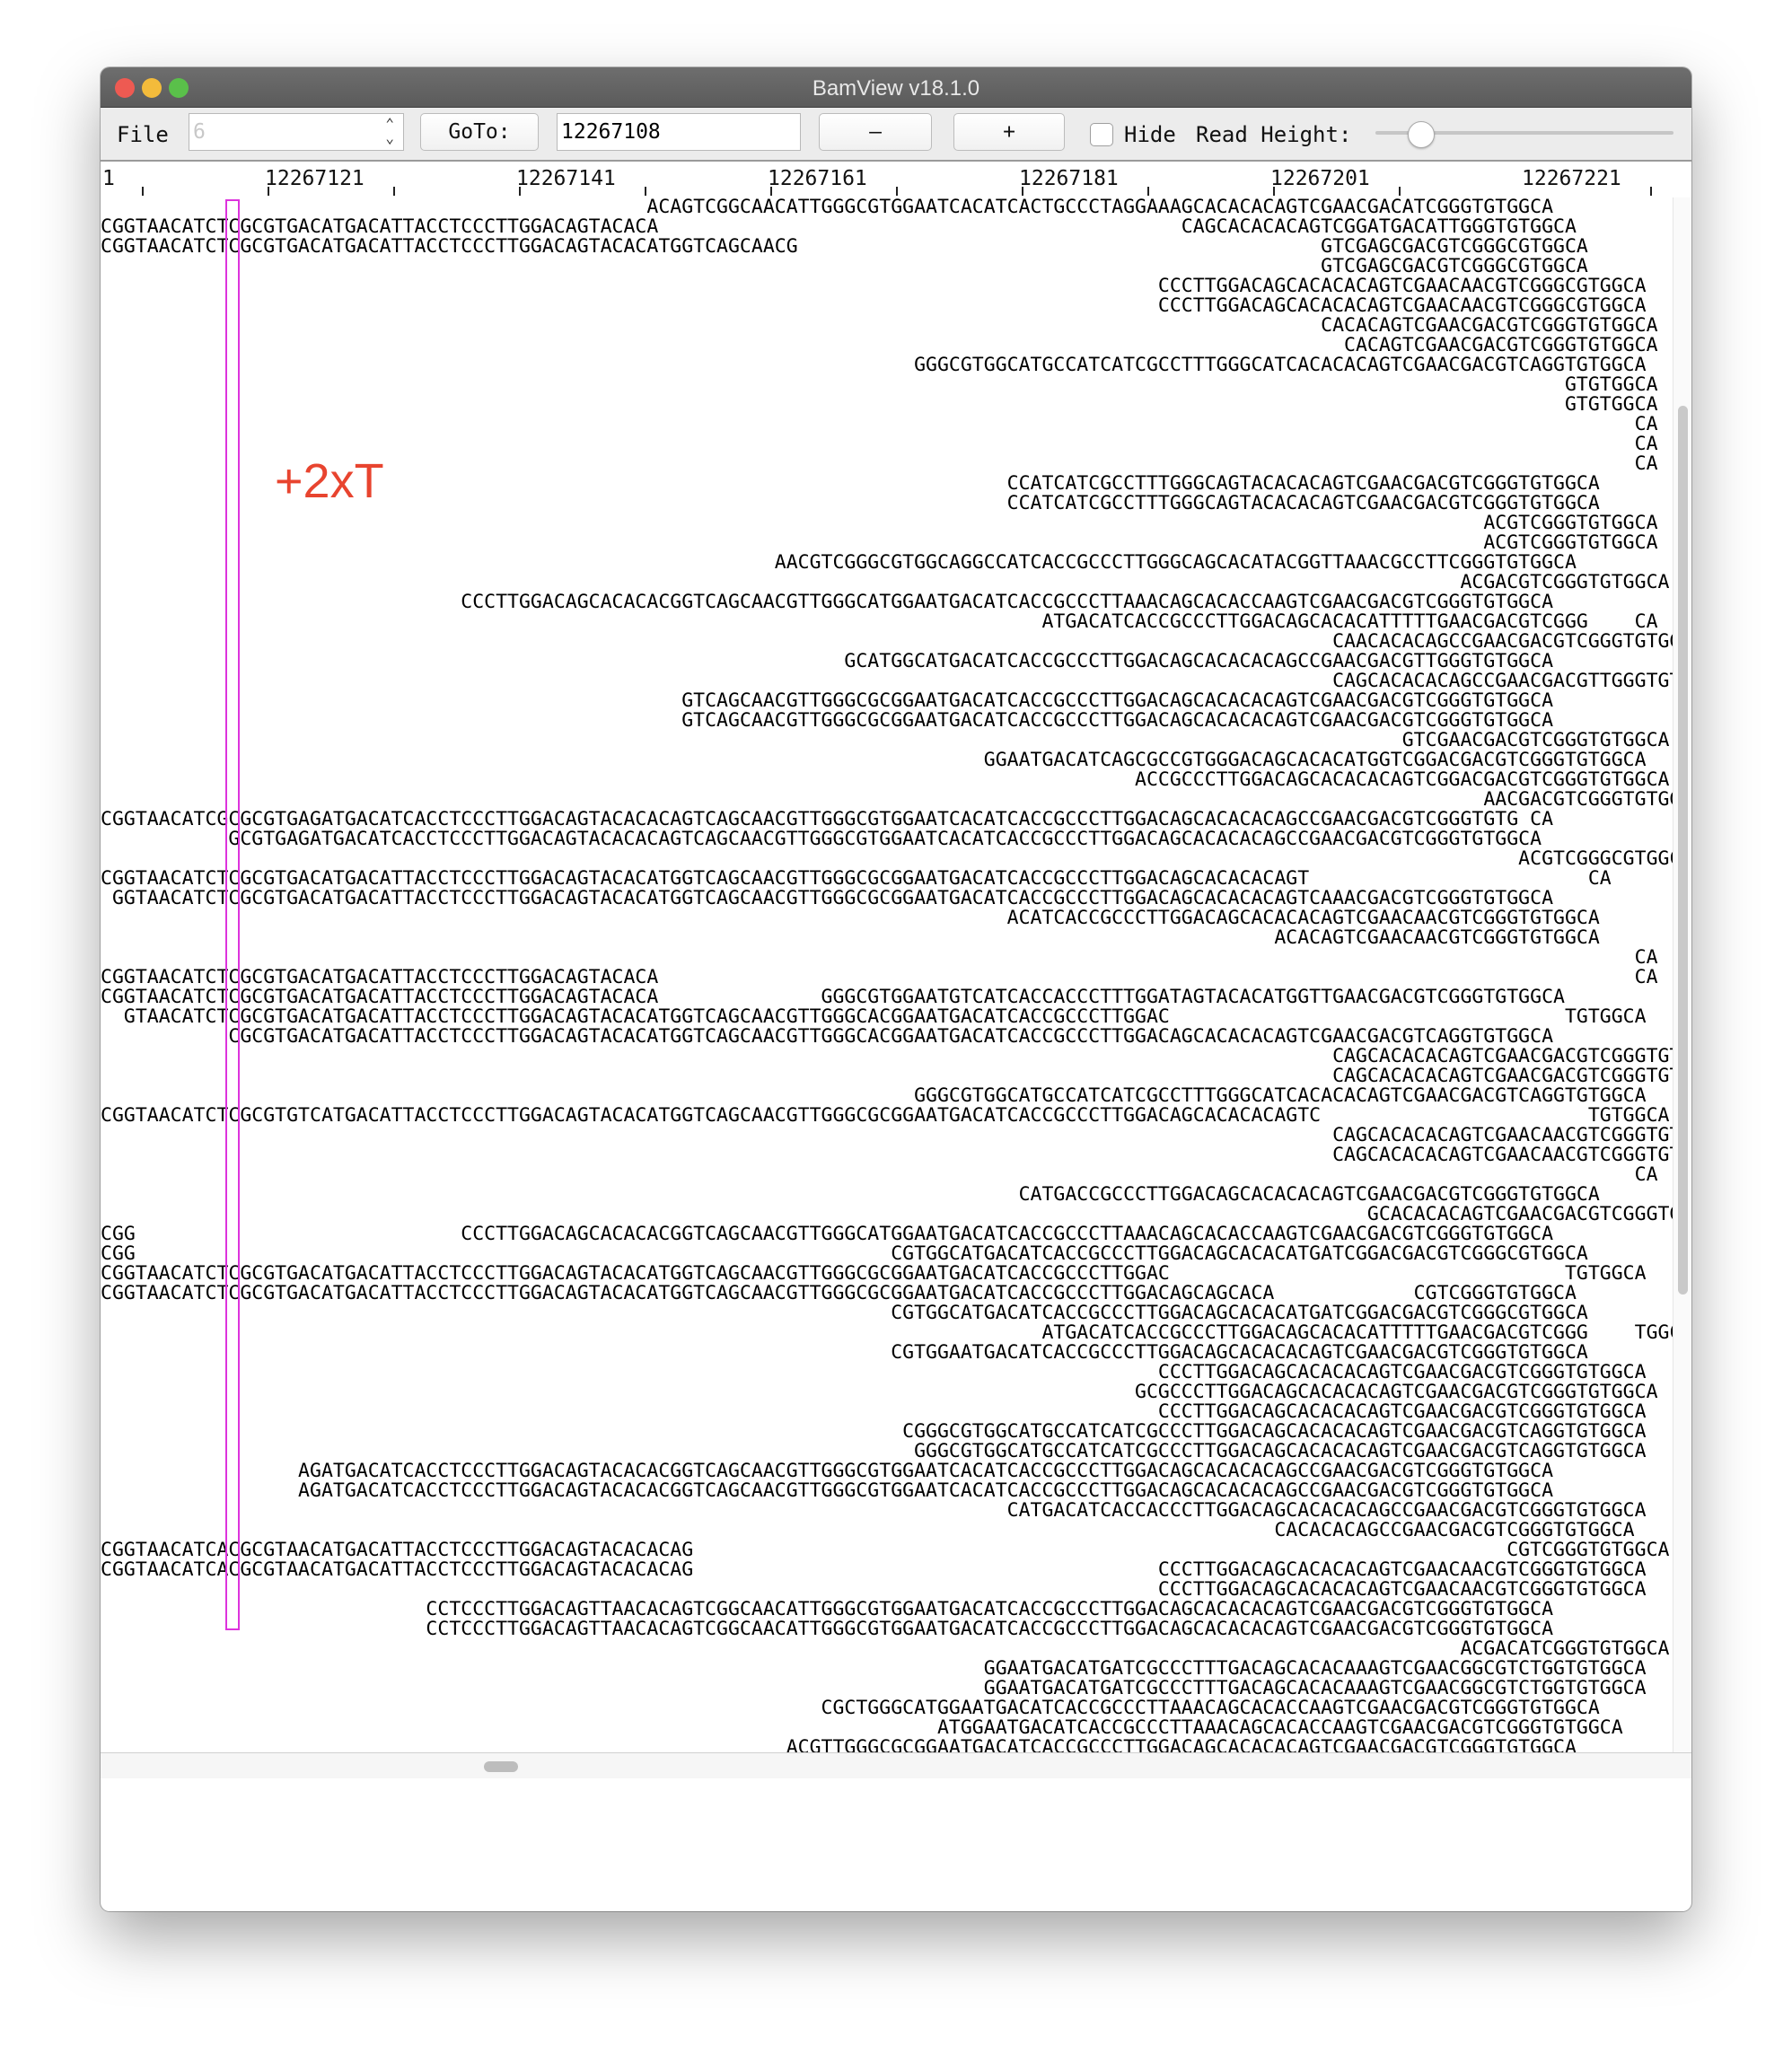  What do you see at coordinates (887, 266) in the screenshot?
I see `read-row: GTCGAGCGACGTCGGGCGTGGCA` at bounding box center [887, 266].